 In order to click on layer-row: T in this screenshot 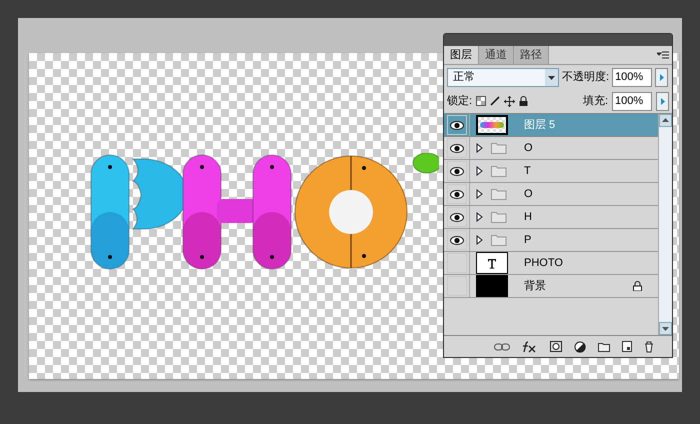, I will do `click(551, 171)`.